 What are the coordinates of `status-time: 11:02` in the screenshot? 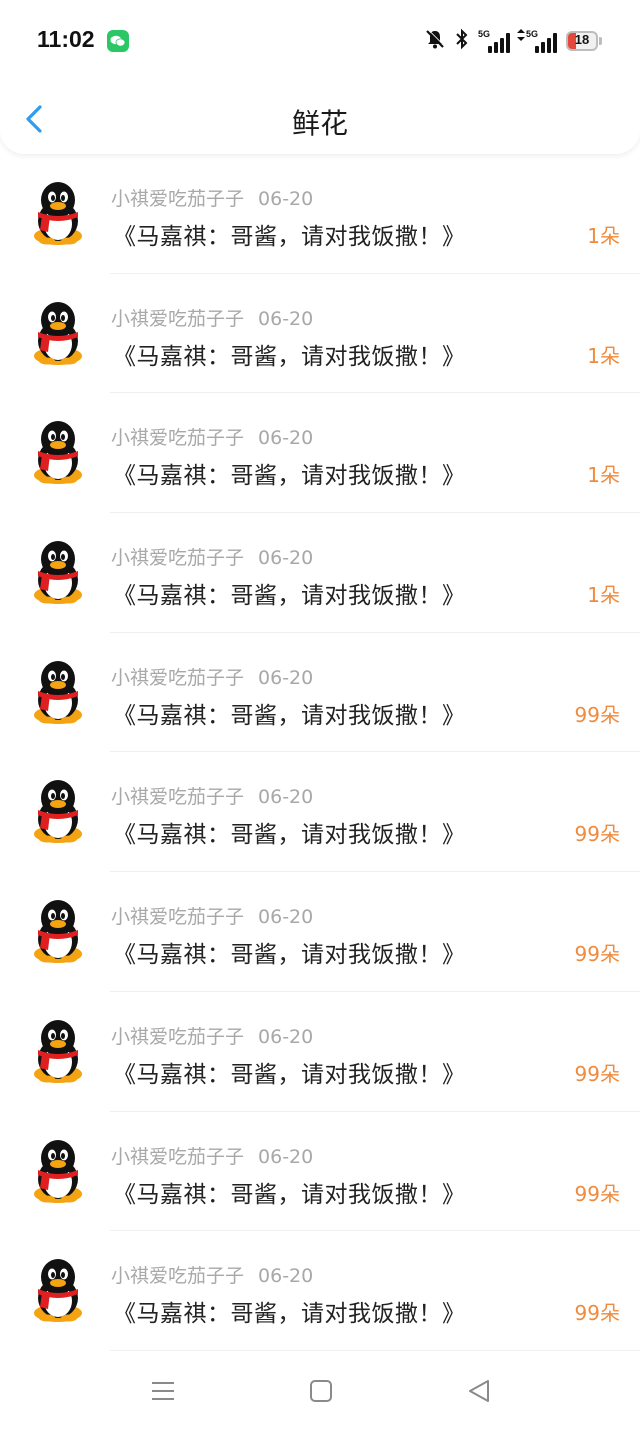 It's located at (66, 39).